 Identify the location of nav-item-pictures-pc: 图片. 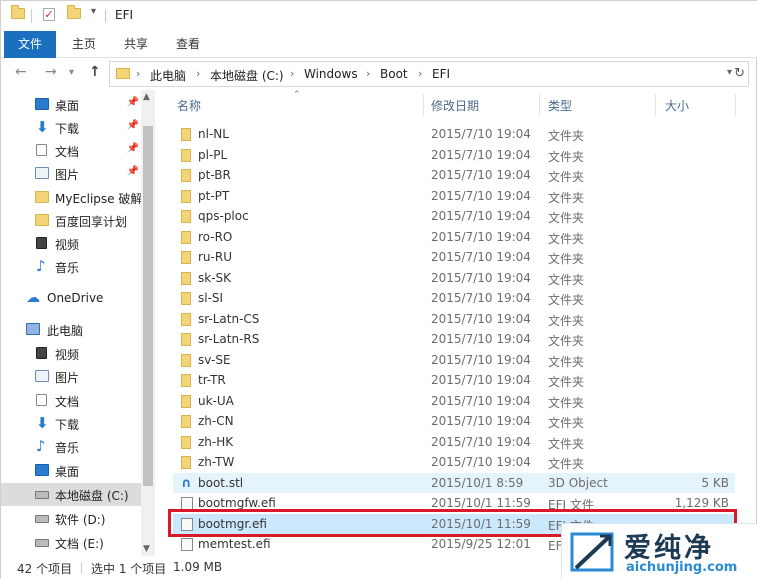
(71, 376).